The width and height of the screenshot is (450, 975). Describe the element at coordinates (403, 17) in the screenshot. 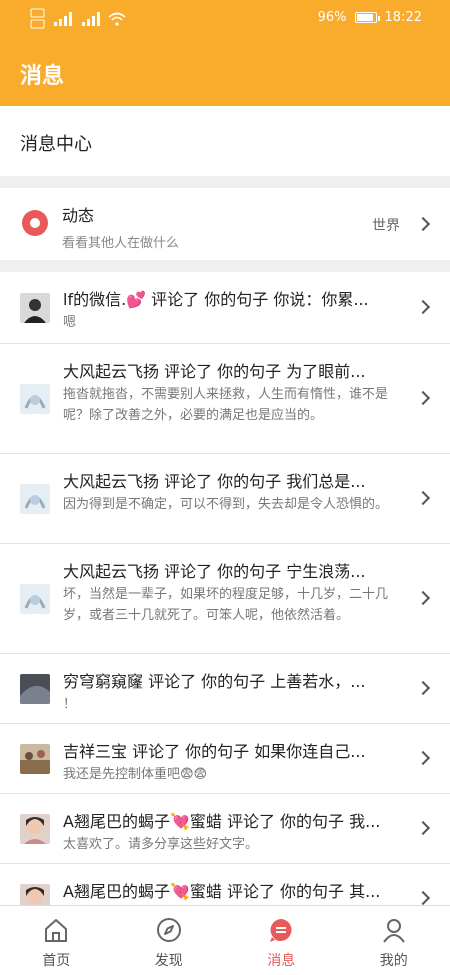

I see `clock: 18:22` at that location.